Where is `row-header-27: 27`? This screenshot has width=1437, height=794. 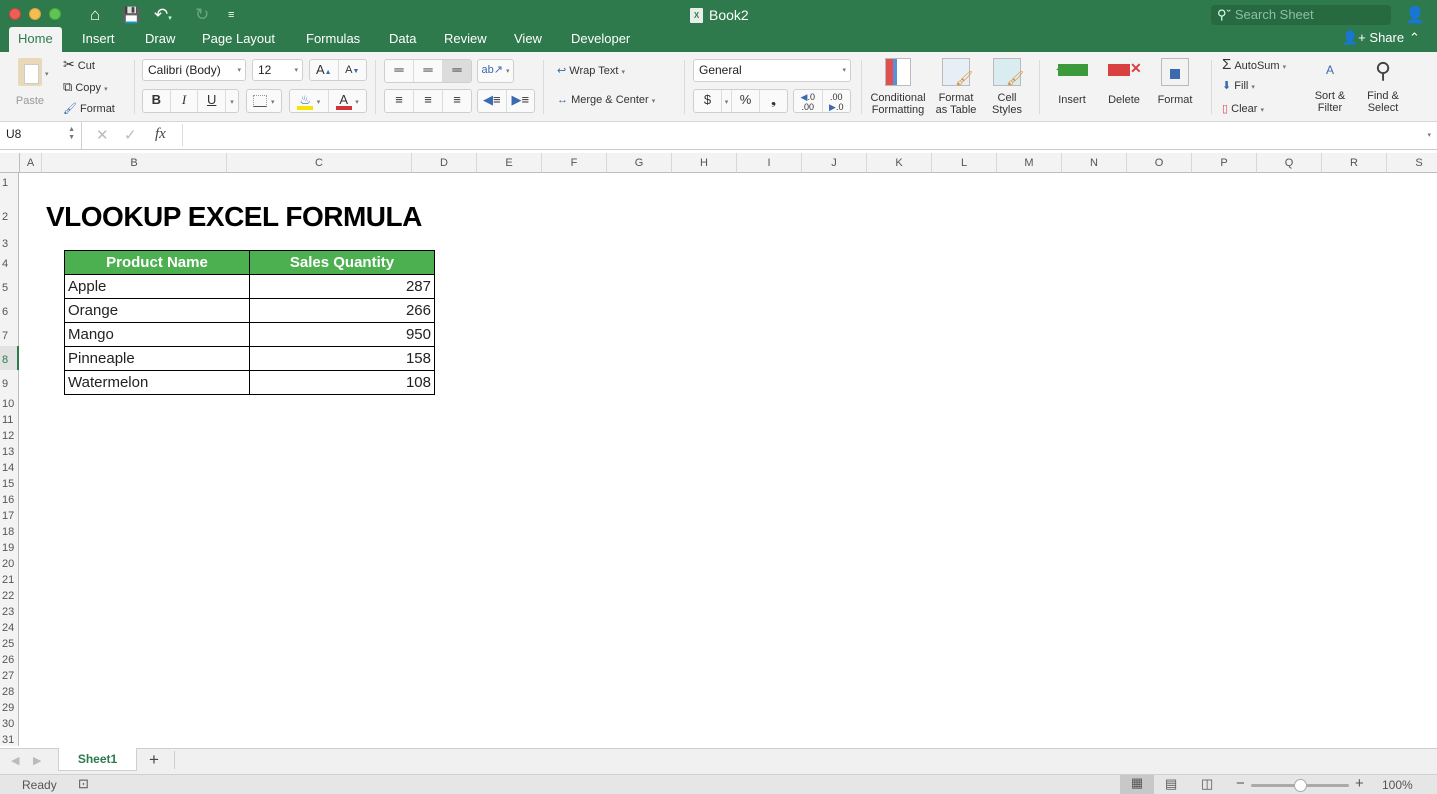
row-header-27: 27 is located at coordinates (9, 674).